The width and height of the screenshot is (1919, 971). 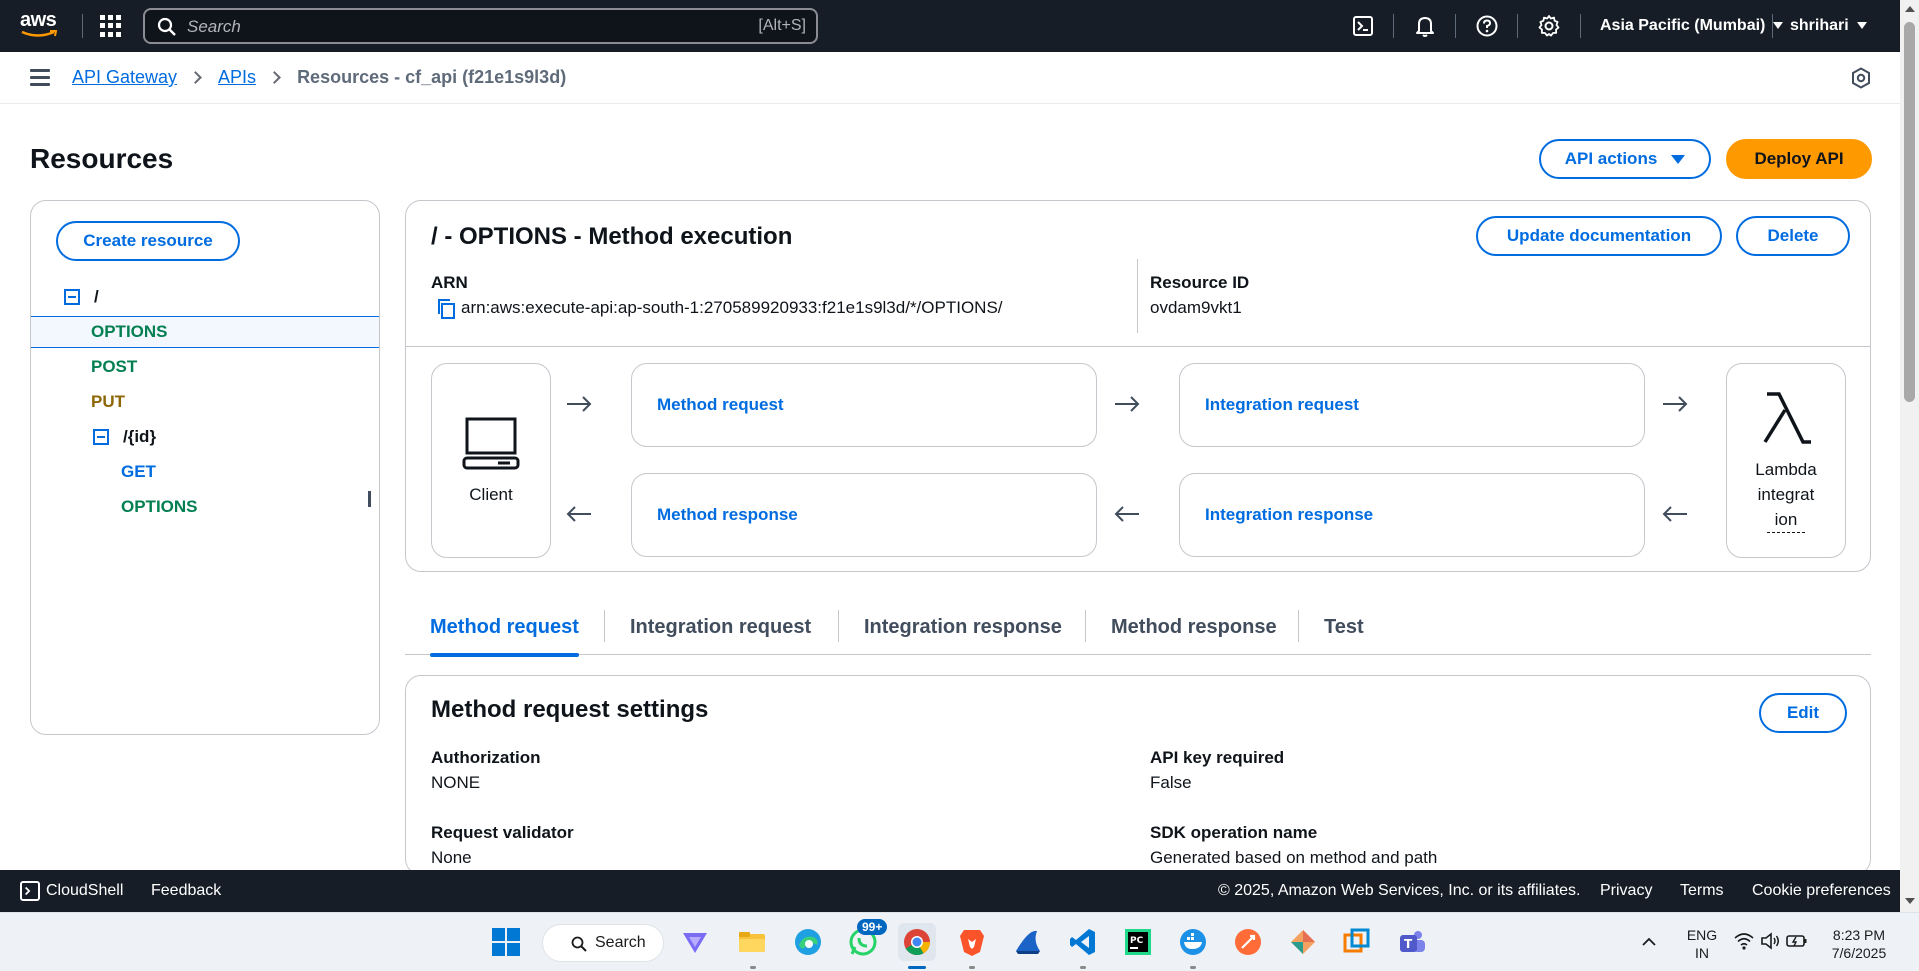 I want to click on tree-method-options-id: OPTIONS, so click(x=205, y=507).